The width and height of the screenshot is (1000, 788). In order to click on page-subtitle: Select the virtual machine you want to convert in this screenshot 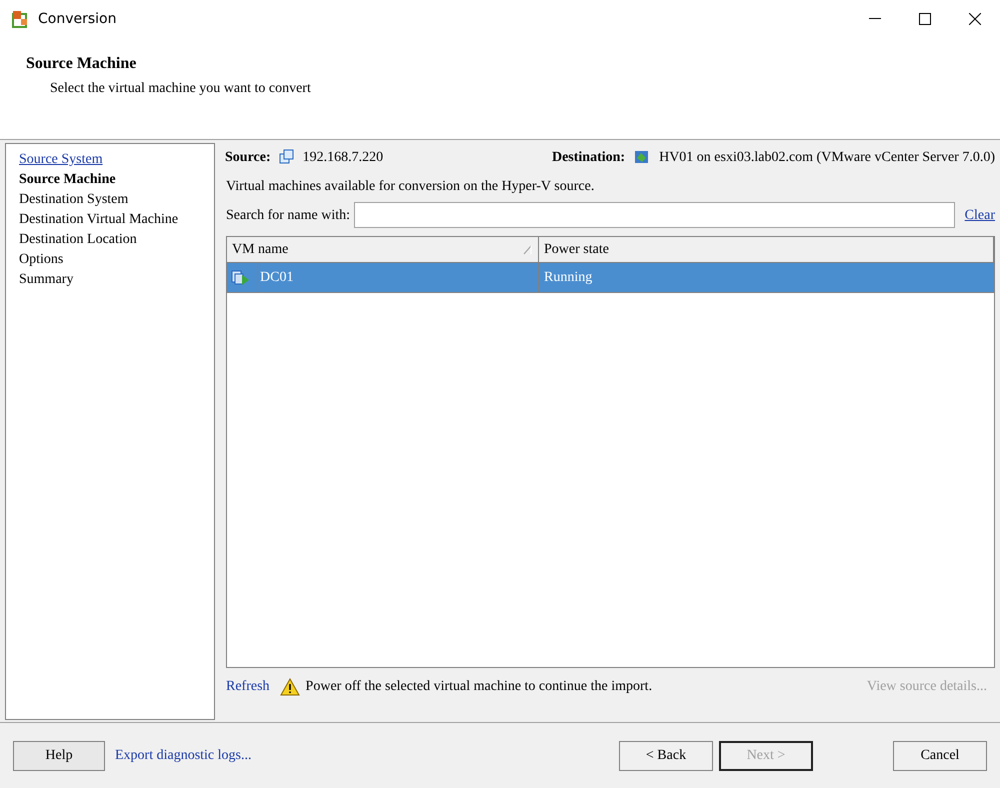, I will do `click(181, 89)`.